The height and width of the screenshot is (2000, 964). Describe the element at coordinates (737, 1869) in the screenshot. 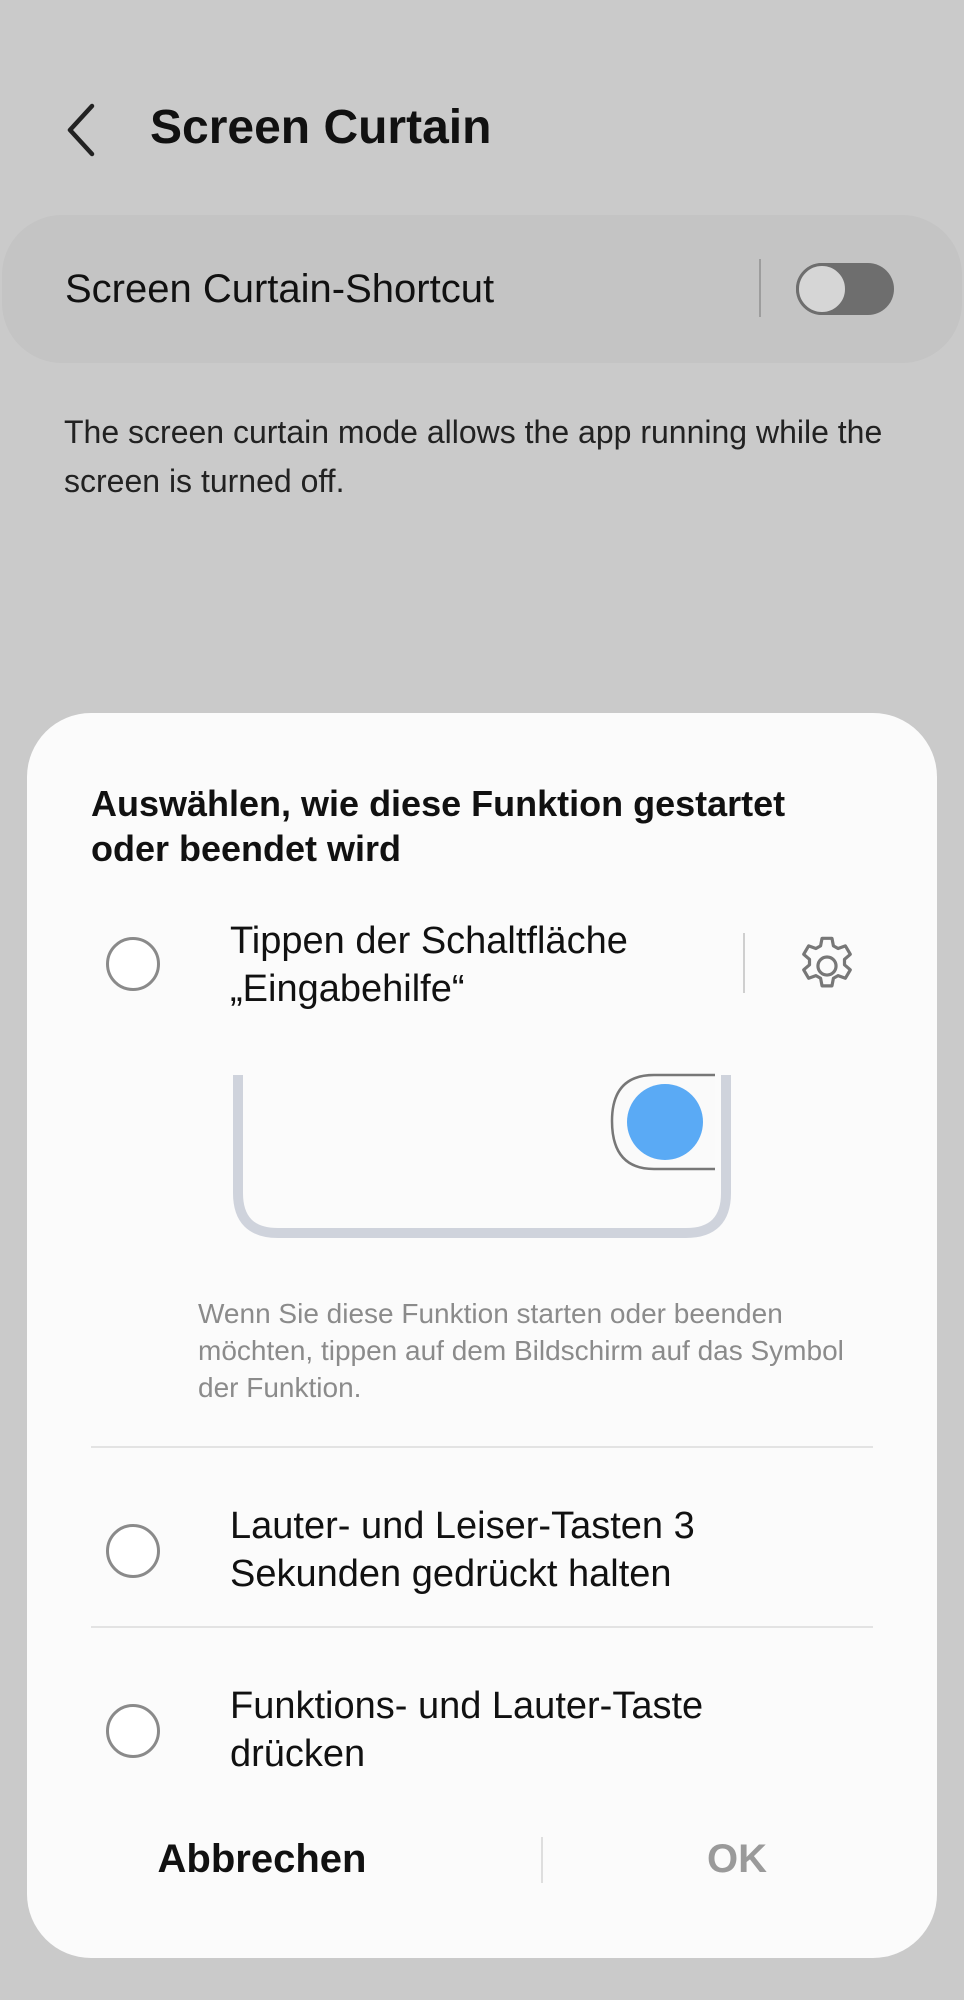

I see `ok-button: OK` at that location.